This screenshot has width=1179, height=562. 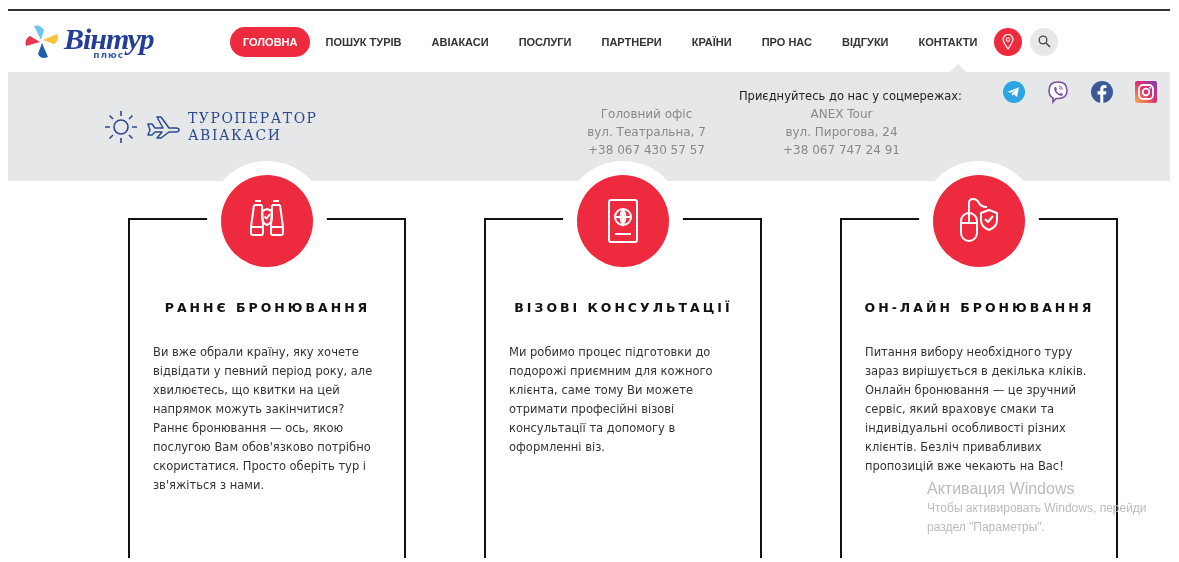 I want to click on card-title: ОН-ЛАЙН БРОНЮВАННЯ, so click(x=979, y=307).